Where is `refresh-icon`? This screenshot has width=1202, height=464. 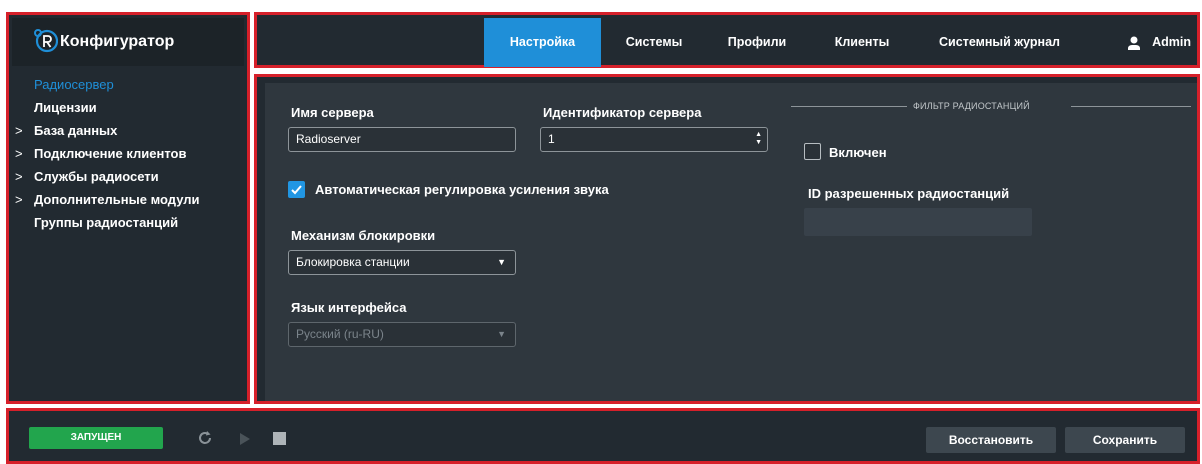 refresh-icon is located at coordinates (205, 438).